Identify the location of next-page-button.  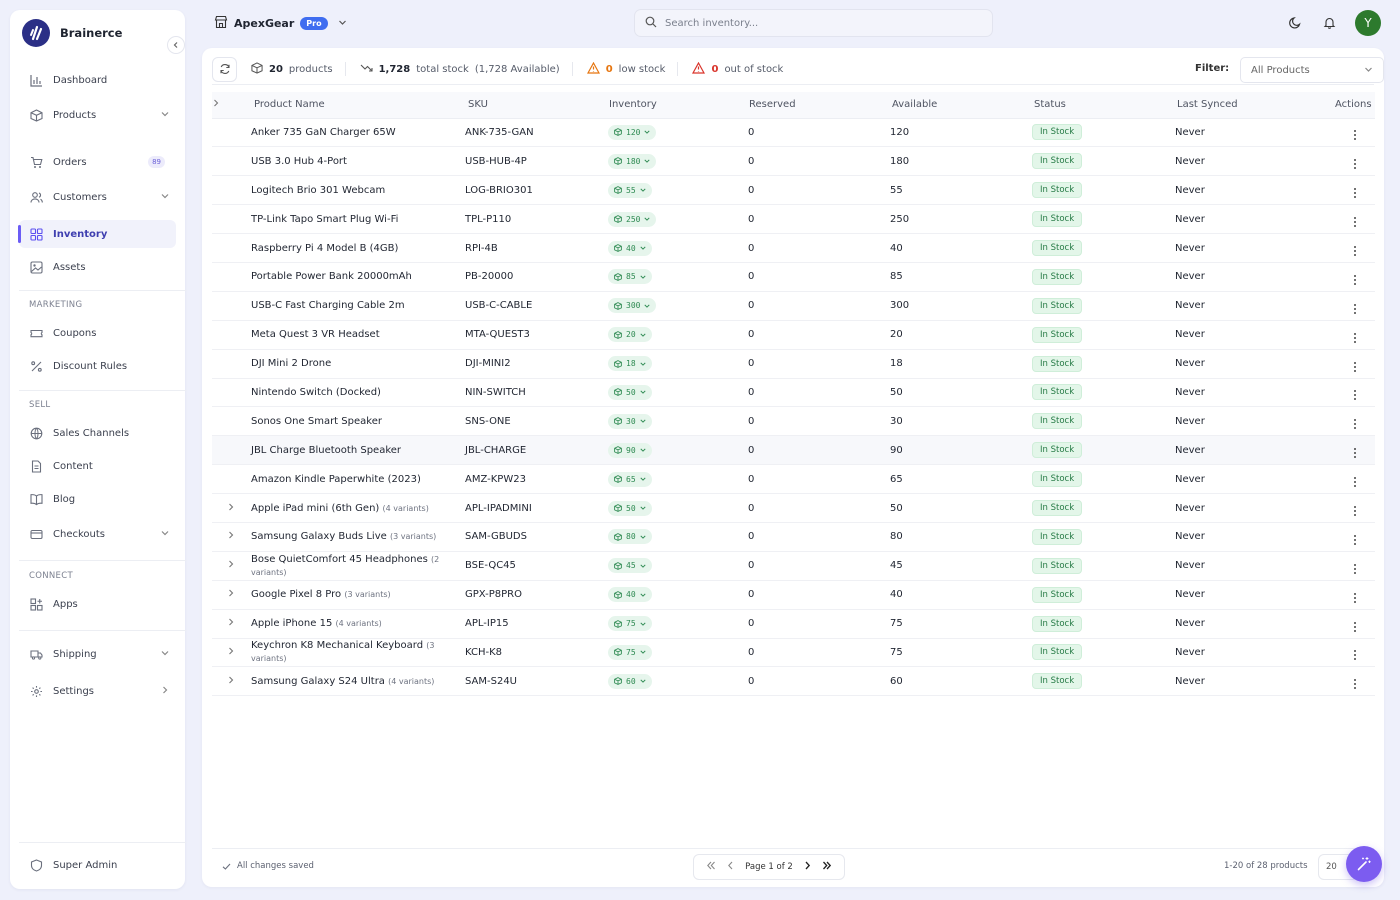
(807, 867).